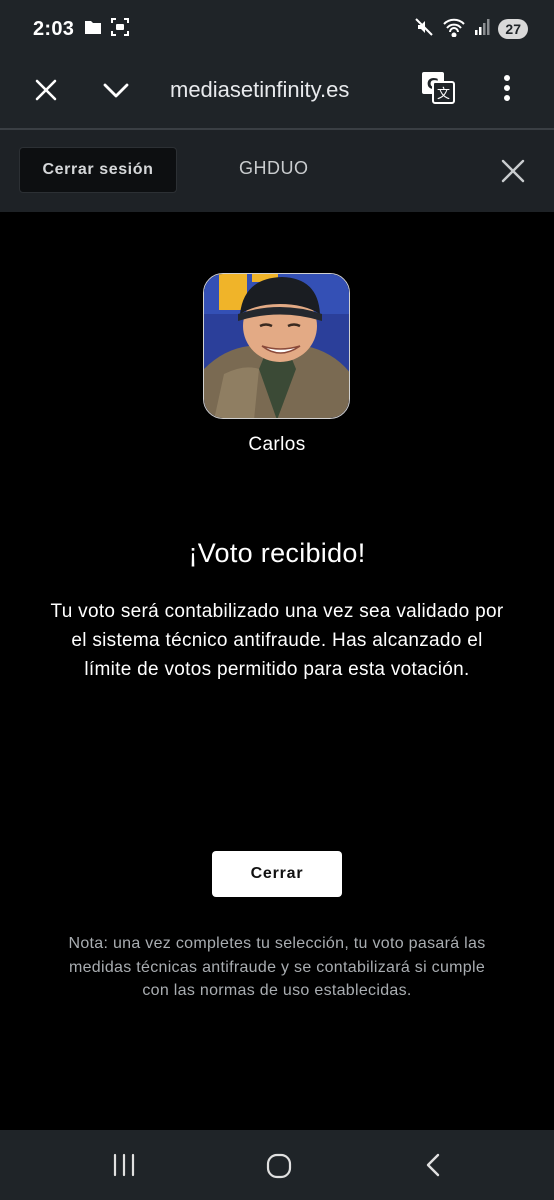 The height and width of the screenshot is (1200, 554). What do you see at coordinates (93, 29) in the screenshot?
I see `folder-icon` at bounding box center [93, 29].